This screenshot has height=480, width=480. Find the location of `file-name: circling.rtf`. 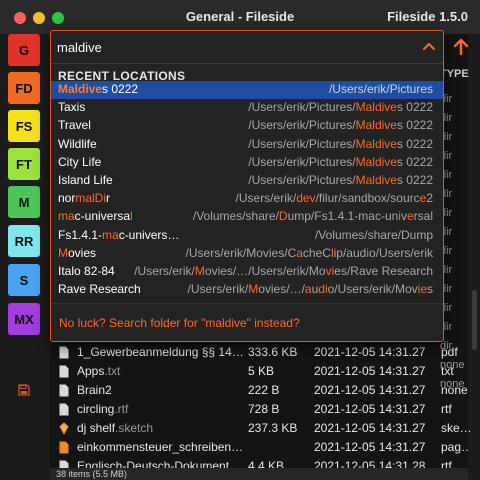

file-name: circling.rtf is located at coordinates (103, 409).